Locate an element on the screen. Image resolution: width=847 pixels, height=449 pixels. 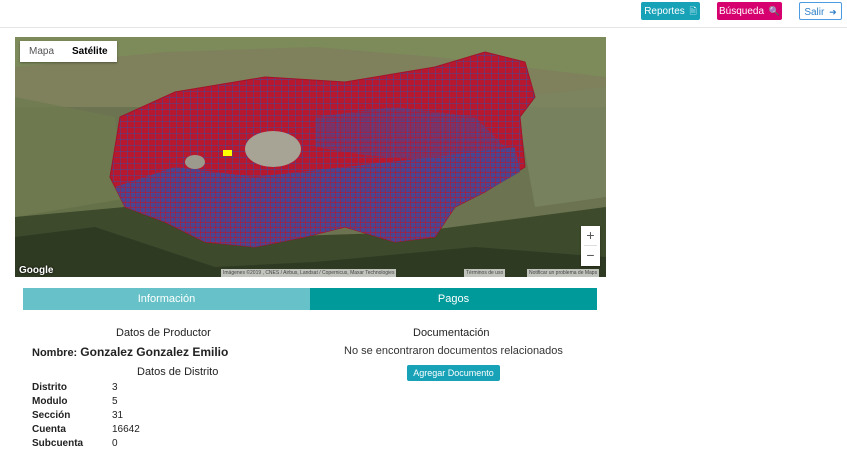
detail-value: 0 is located at coordinates (115, 443).